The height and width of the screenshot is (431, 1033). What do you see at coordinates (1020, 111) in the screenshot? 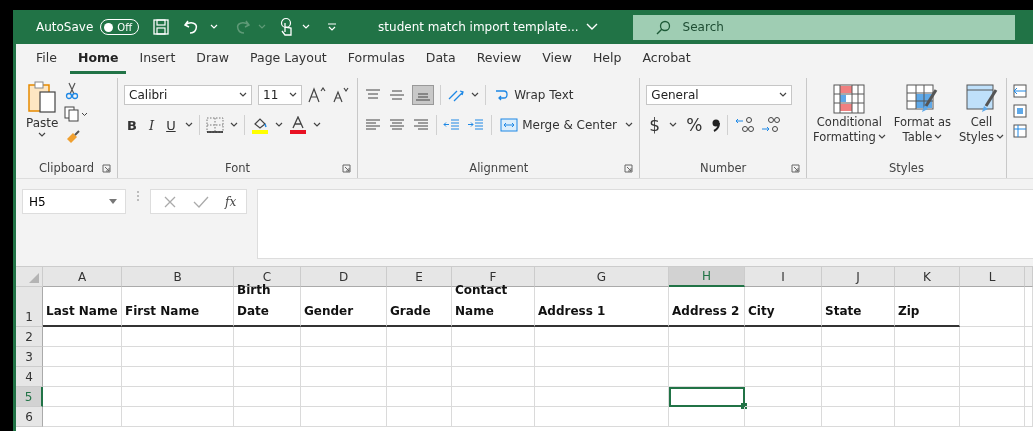
I see `delete-cells-icon` at bounding box center [1020, 111].